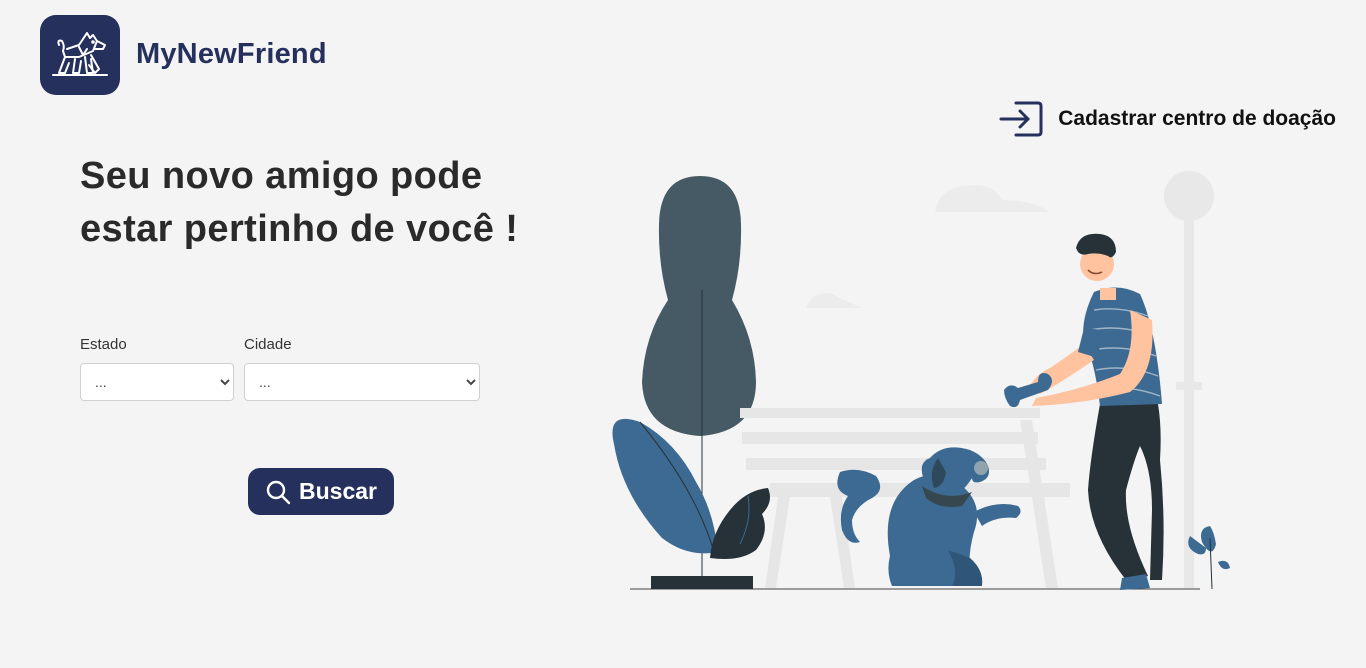 The width and height of the screenshot is (1366, 668). What do you see at coordinates (338, 491) in the screenshot?
I see `search-button-label: Buscar` at bounding box center [338, 491].